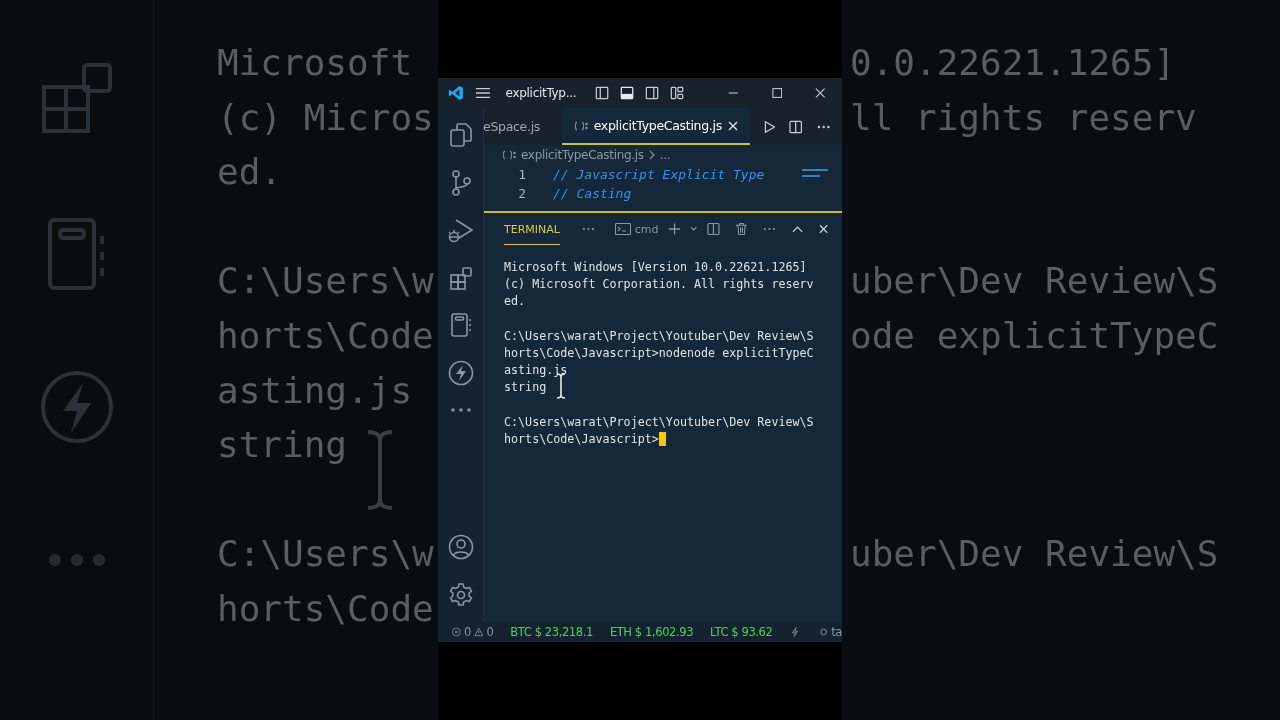 The width and height of the screenshot is (1280, 720). What do you see at coordinates (693, 229) in the screenshot?
I see `chevron-down-icon` at bounding box center [693, 229].